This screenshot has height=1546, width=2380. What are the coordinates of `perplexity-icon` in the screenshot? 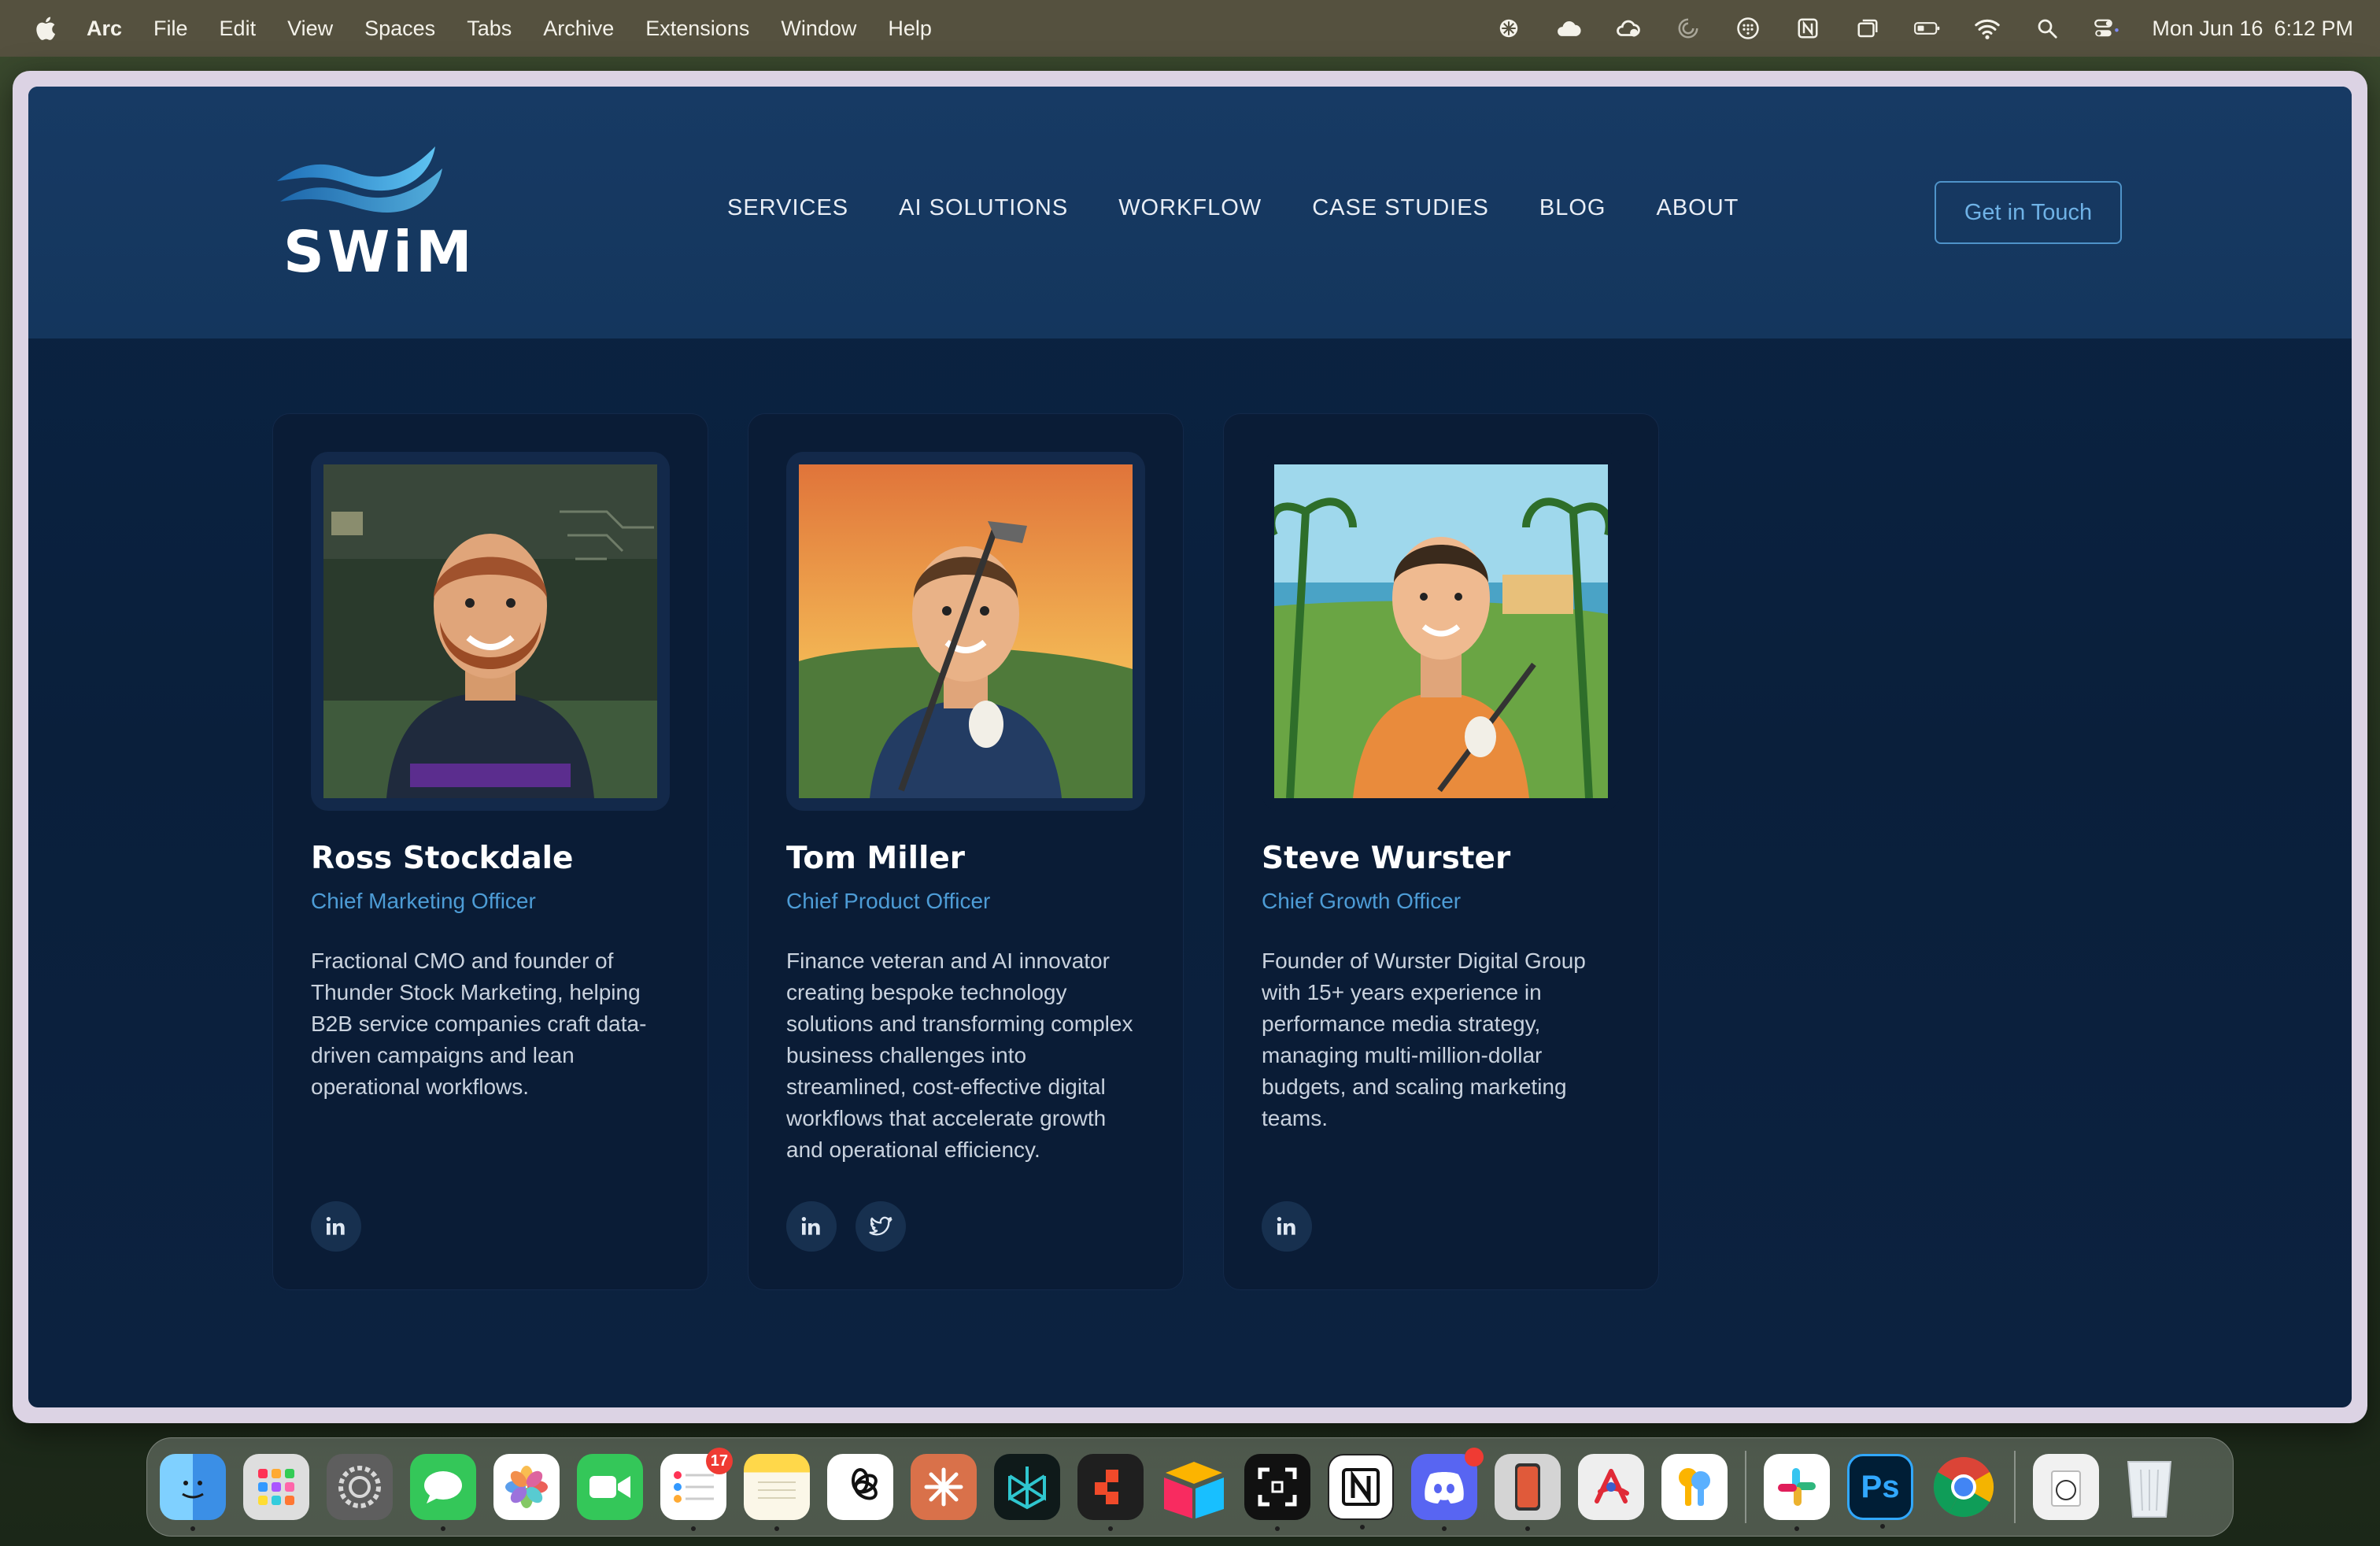 It's located at (1027, 1487).